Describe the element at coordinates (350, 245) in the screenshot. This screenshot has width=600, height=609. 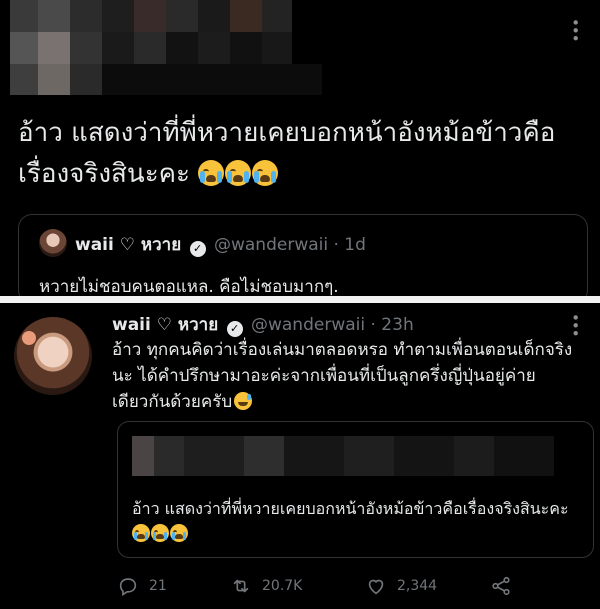
I see `timestamp: · 1d` at that location.